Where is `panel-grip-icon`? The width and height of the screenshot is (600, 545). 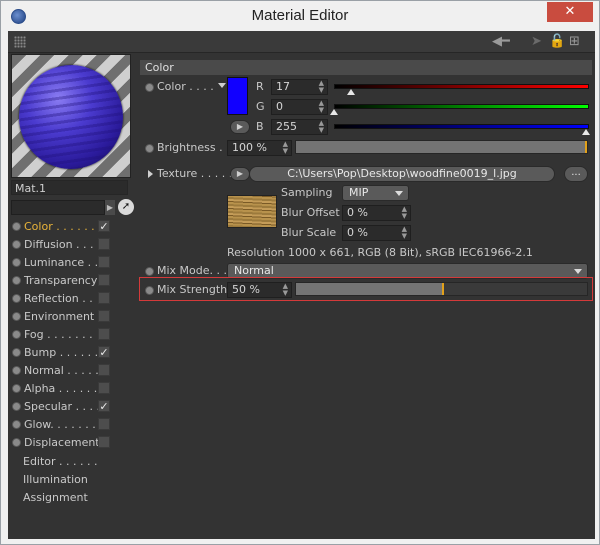
panel-grip-icon is located at coordinates (20, 42).